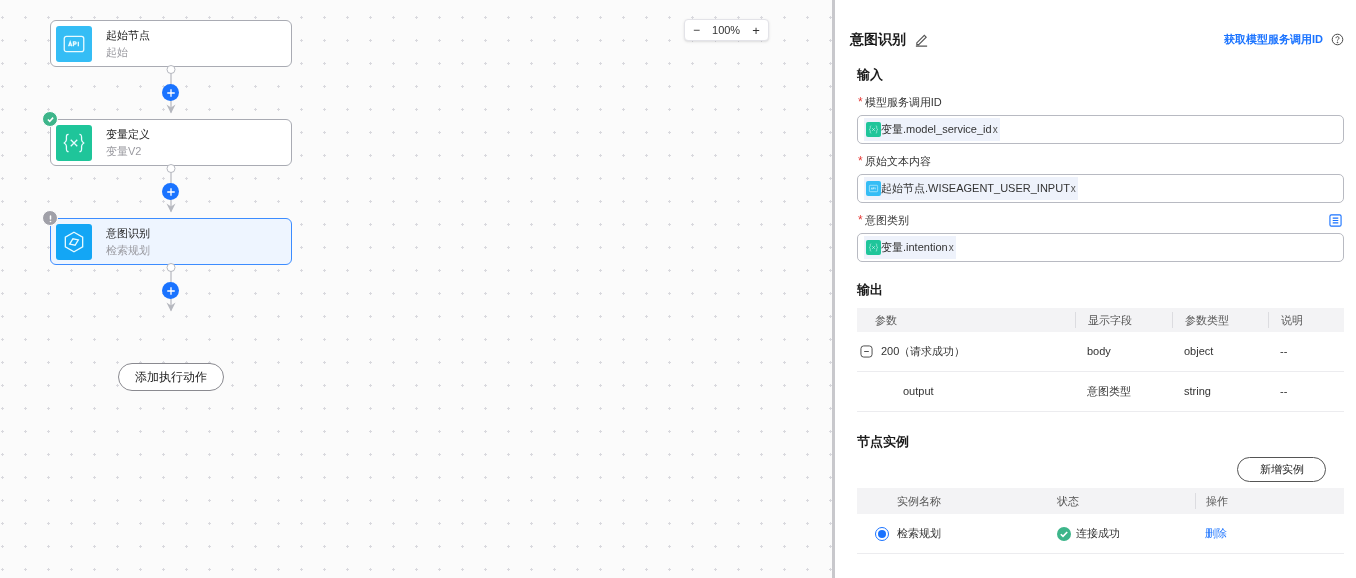 The width and height of the screenshot is (1356, 578). I want to click on table-cell-text: string, so click(1197, 392).